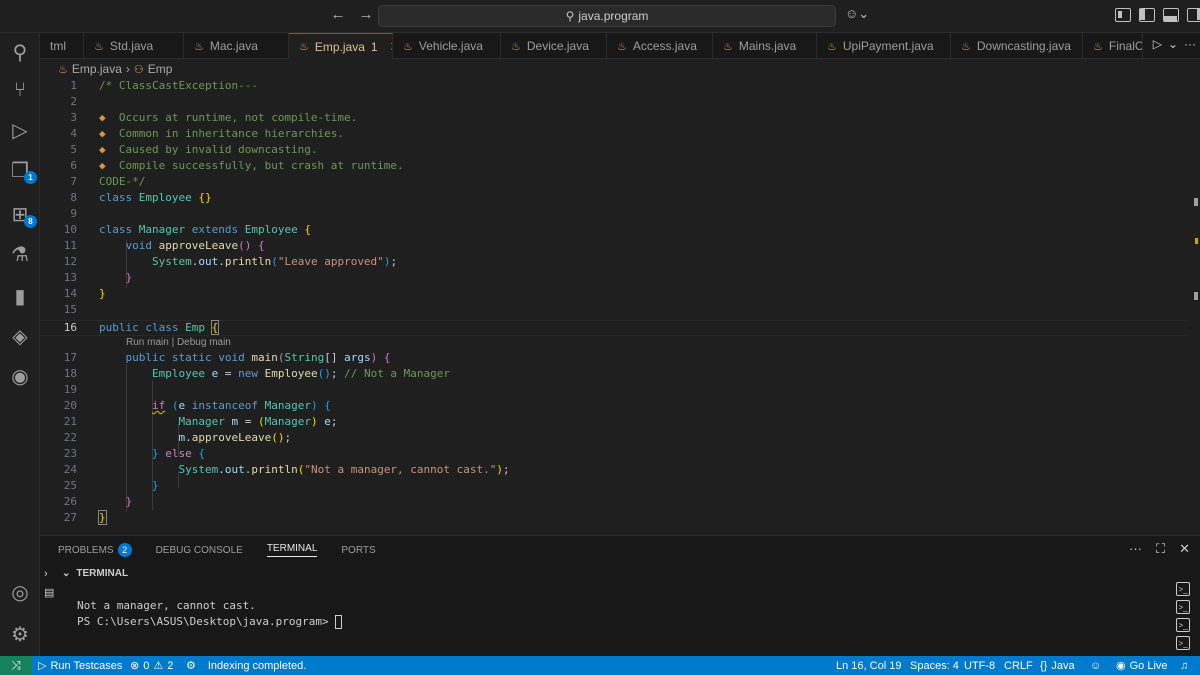  What do you see at coordinates (664, 46) in the screenshot?
I see `tab-label: Access.java` at bounding box center [664, 46].